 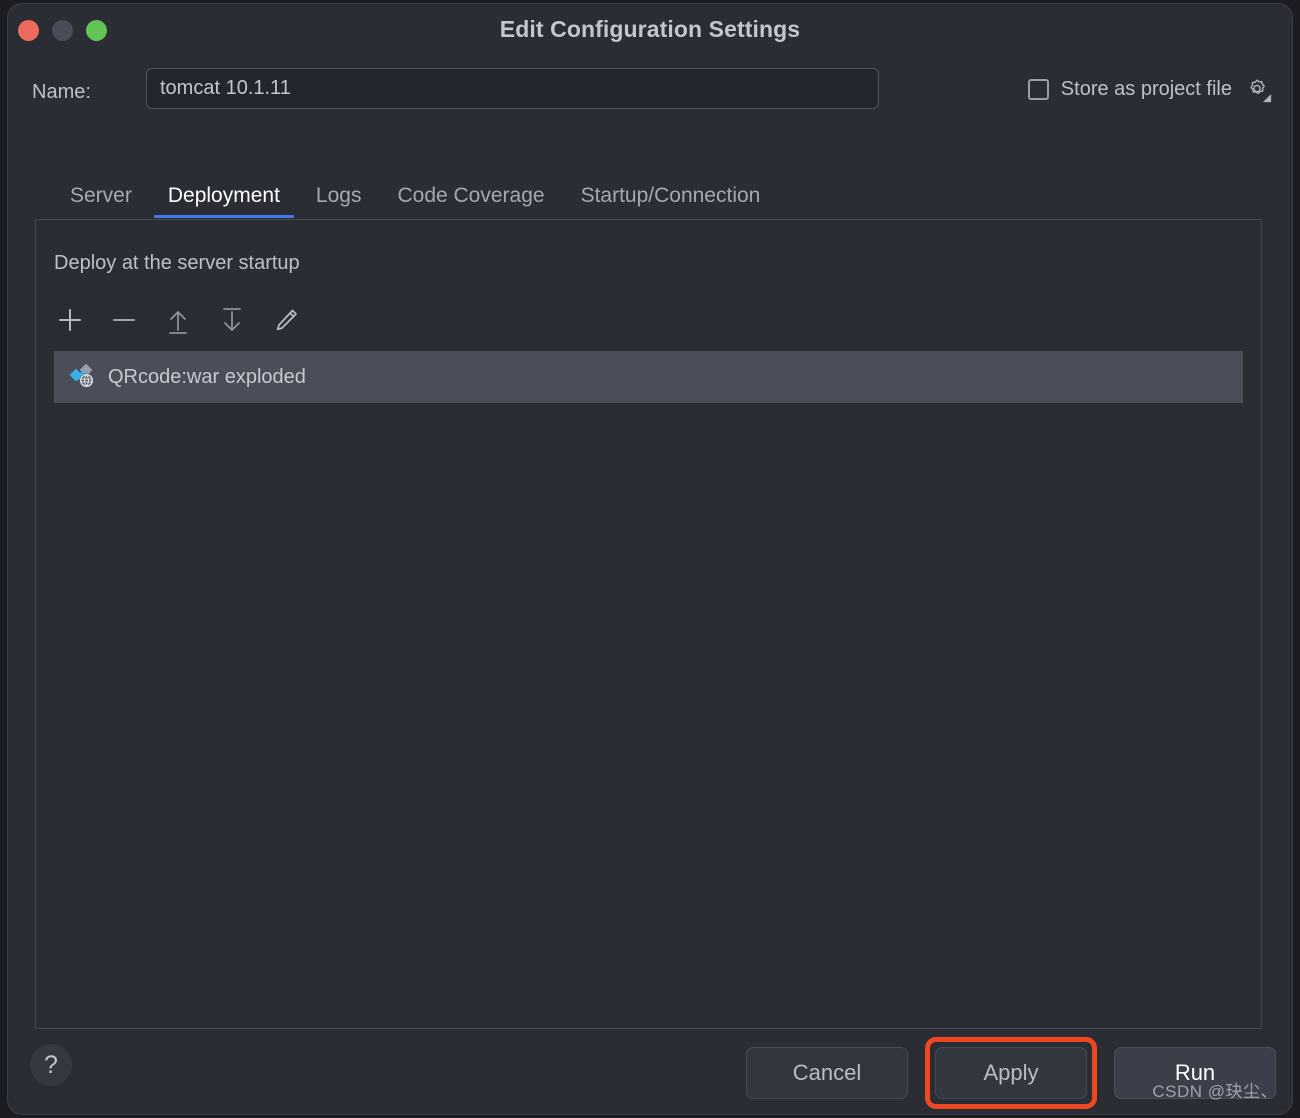 I want to click on web-artifact-icon, so click(x=82, y=376).